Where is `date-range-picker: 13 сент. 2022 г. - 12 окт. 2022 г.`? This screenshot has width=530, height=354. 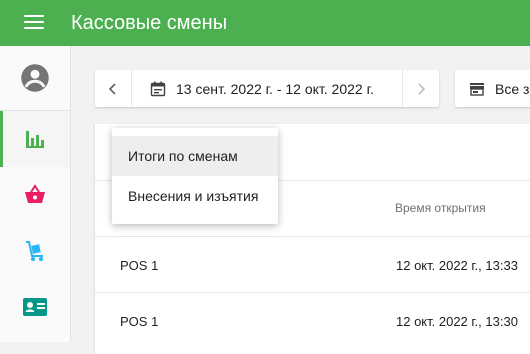
date-range-picker: 13 сент. 2022 г. - 12 окт. 2022 г. is located at coordinates (267, 88).